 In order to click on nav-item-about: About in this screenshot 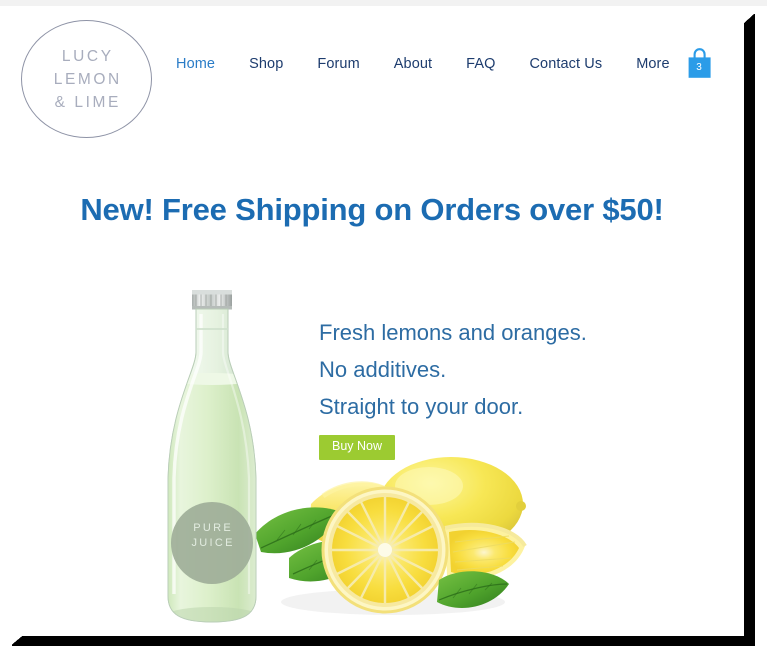, I will do `click(413, 64)`.